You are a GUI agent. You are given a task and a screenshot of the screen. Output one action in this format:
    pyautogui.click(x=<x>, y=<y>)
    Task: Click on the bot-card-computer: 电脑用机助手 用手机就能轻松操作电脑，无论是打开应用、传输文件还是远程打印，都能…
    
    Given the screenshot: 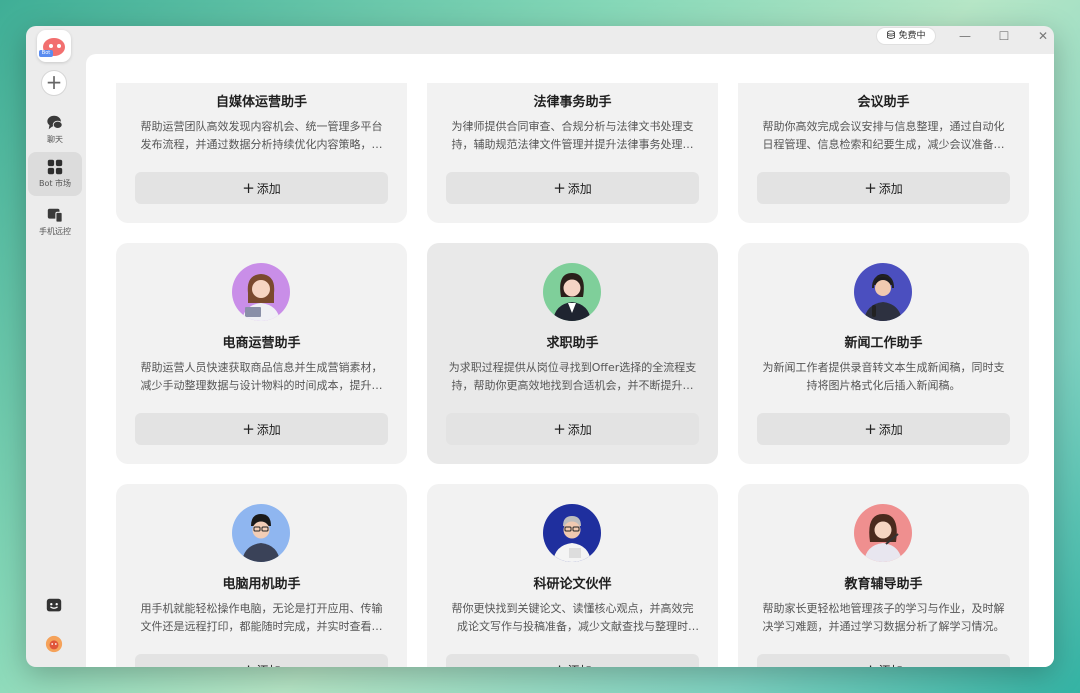 What is the action you would take?
    pyautogui.click(x=261, y=575)
    